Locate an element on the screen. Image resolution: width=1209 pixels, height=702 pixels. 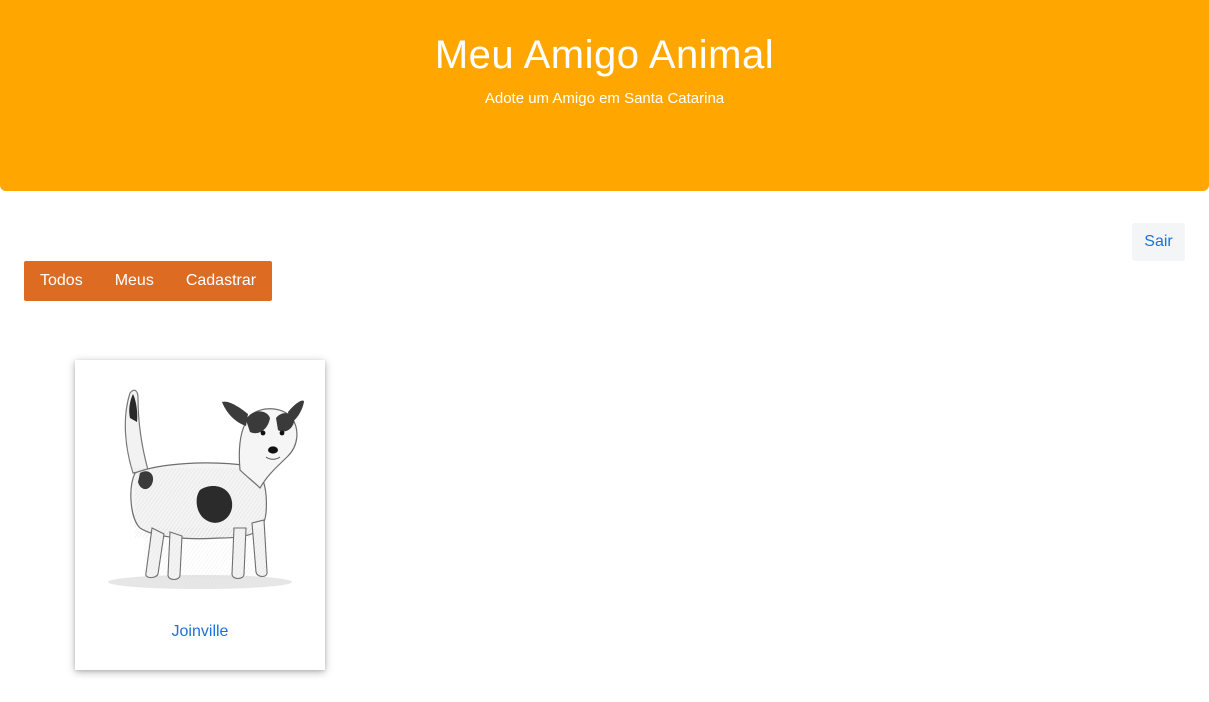
filter-tabs: Todos Meus Cadastrar is located at coordinates (148, 281).